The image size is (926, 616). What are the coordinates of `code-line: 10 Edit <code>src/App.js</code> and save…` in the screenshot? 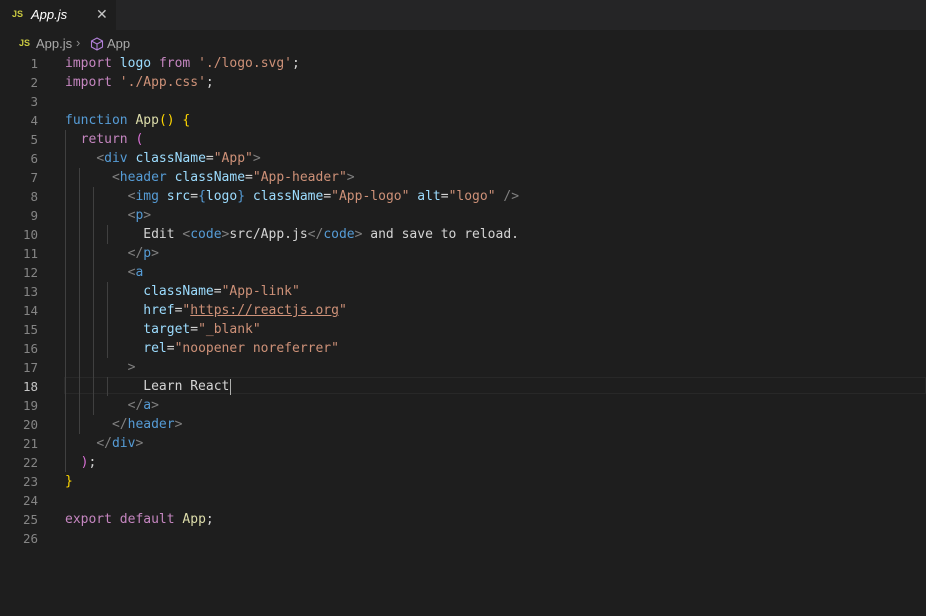 It's located at (463, 234).